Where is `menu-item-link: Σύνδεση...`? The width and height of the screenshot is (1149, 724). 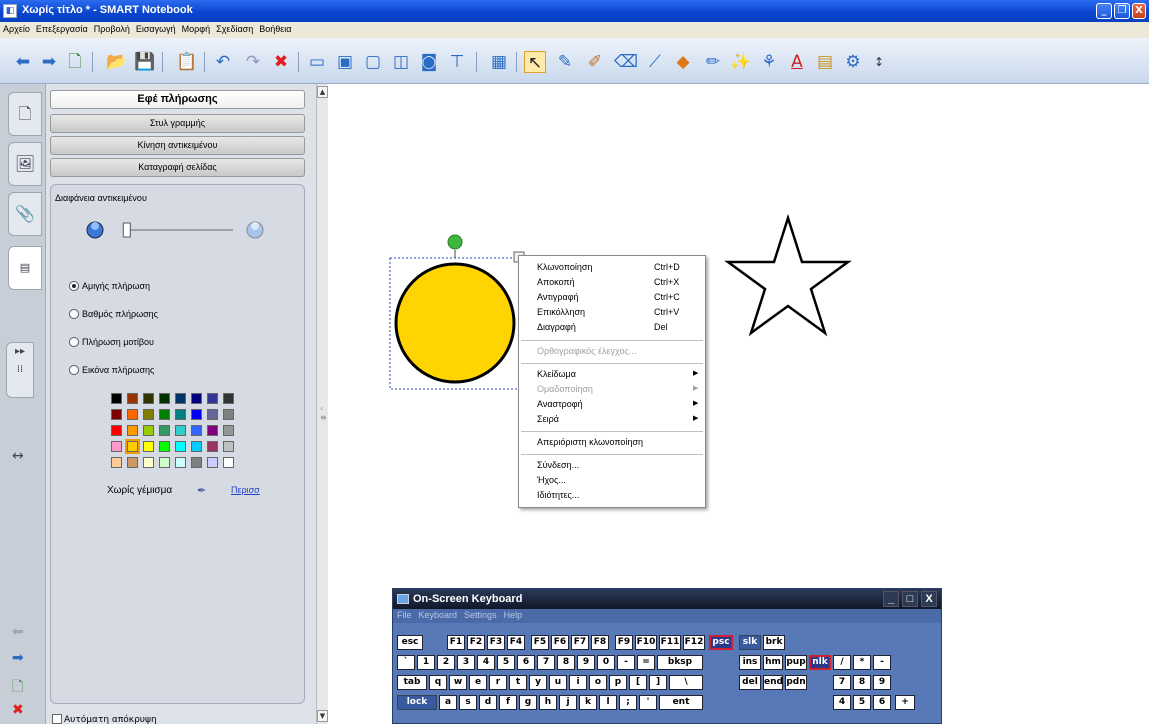
menu-item-link: Σύνδεση... is located at coordinates (612, 466).